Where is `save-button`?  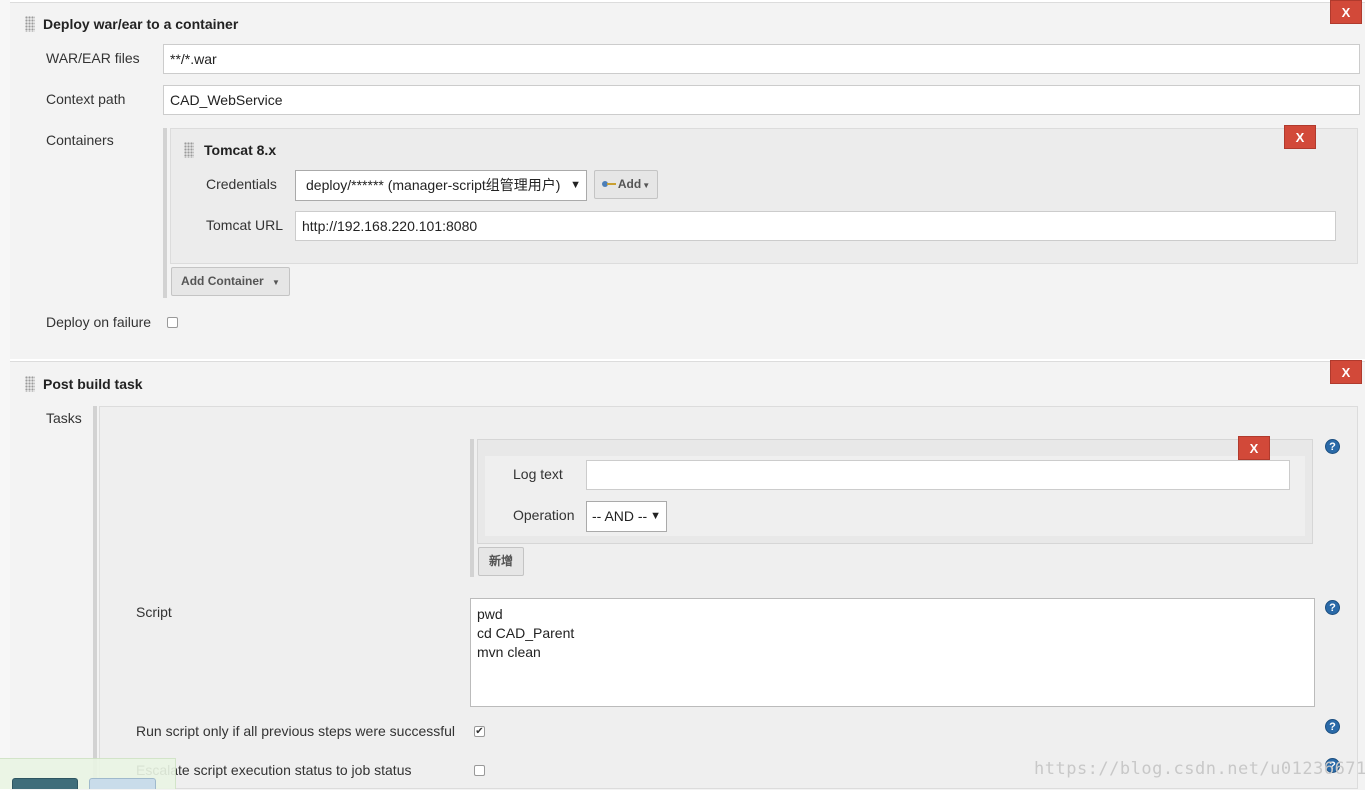 save-button is located at coordinates (45, 783).